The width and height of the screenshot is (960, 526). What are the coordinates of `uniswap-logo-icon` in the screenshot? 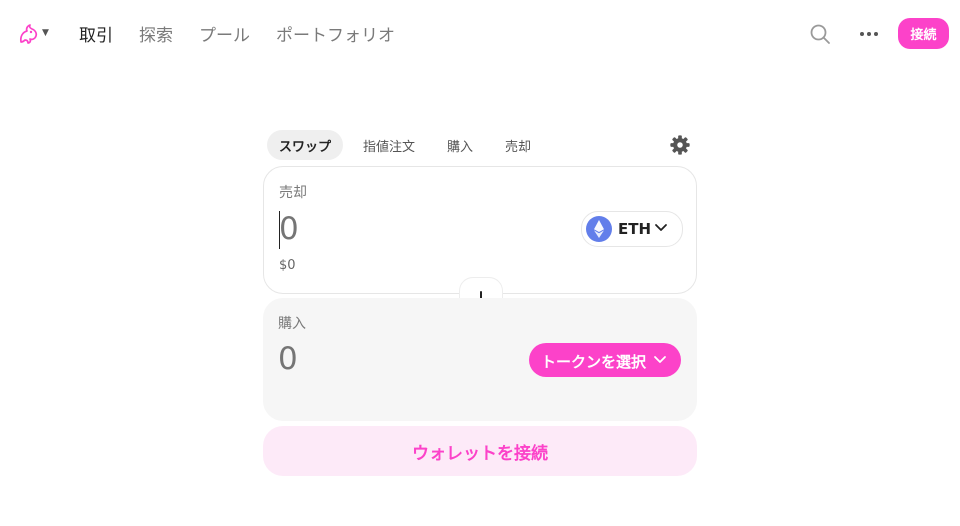 It's located at (28, 34).